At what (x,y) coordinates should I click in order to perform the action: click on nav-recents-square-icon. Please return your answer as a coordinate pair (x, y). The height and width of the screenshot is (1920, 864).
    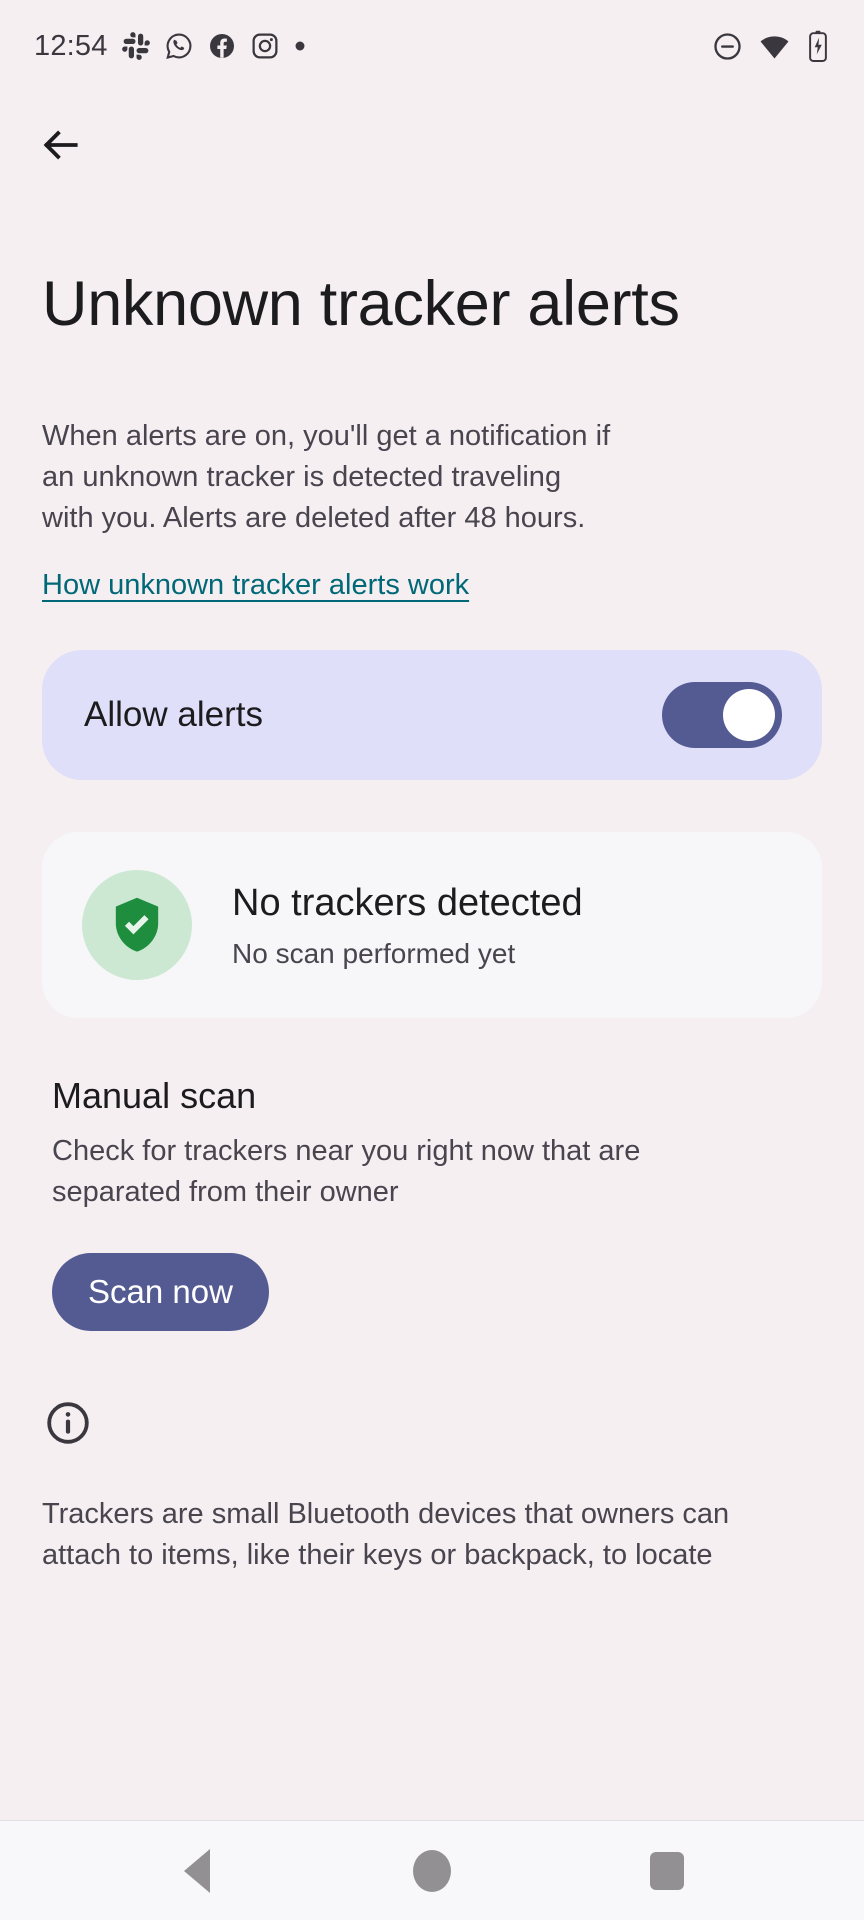
    Looking at the image, I should click on (666, 1870).